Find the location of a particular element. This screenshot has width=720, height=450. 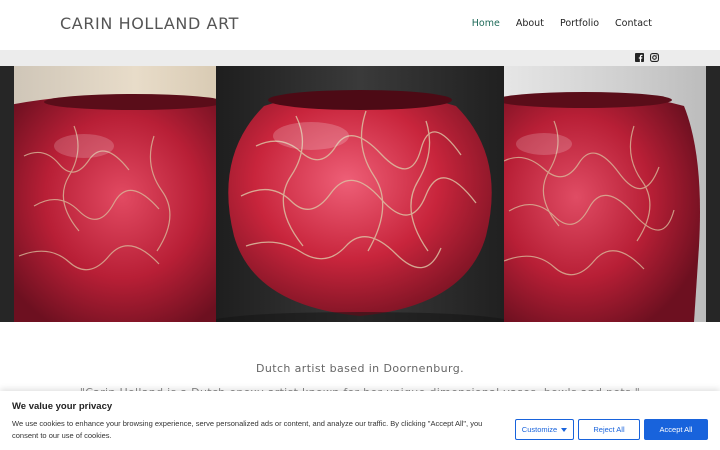

customize-label: Customize is located at coordinates (539, 429).